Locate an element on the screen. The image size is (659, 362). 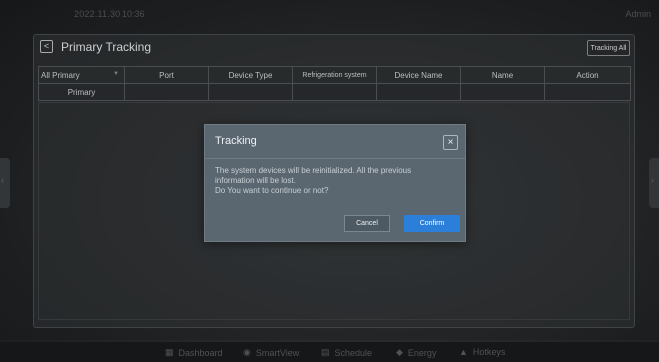
nav-item-label: Dashboard is located at coordinates (200, 352).